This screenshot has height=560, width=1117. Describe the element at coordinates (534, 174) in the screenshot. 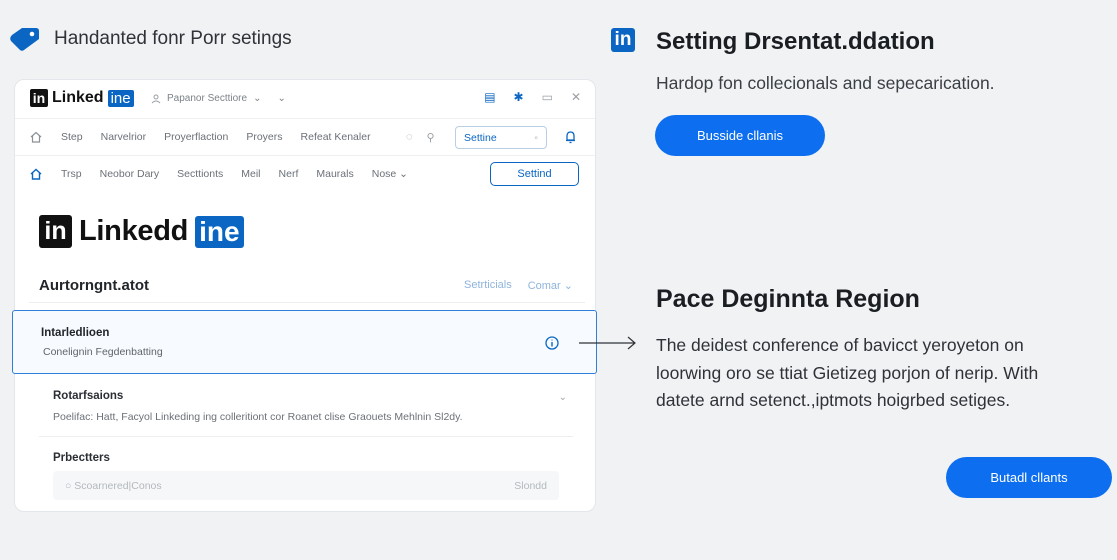

I see `setting-button: Settind` at that location.